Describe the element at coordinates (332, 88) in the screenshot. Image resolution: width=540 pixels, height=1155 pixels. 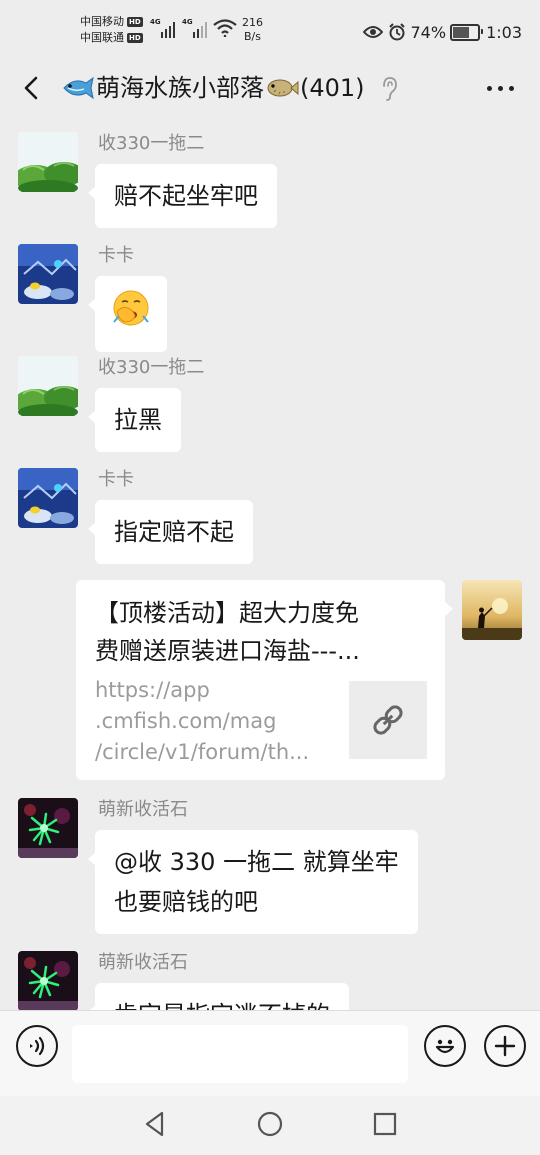
I see `member-count: (401)` at that location.